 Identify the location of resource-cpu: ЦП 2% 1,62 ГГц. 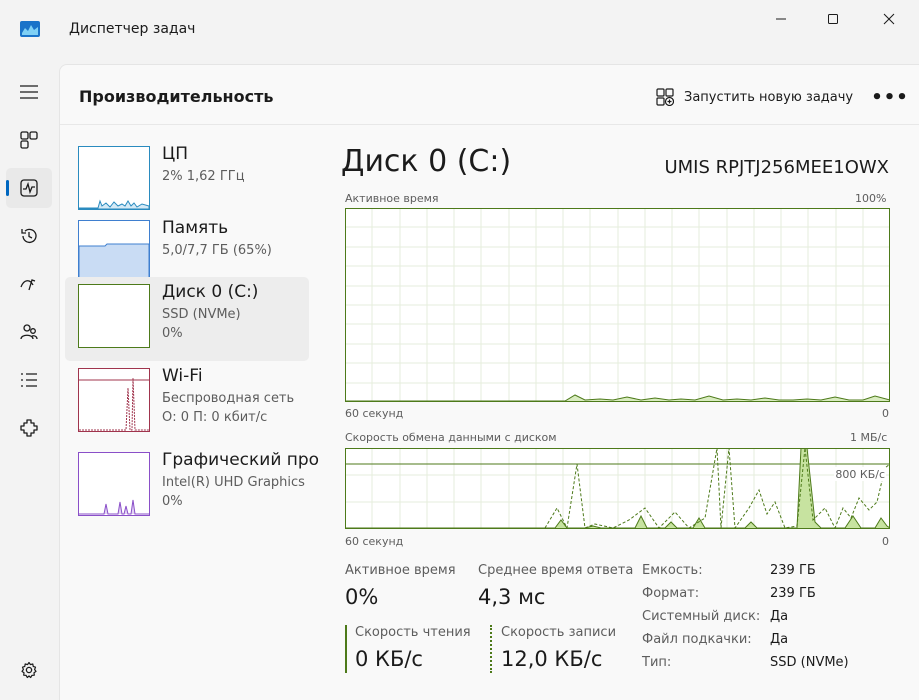
(187, 181).